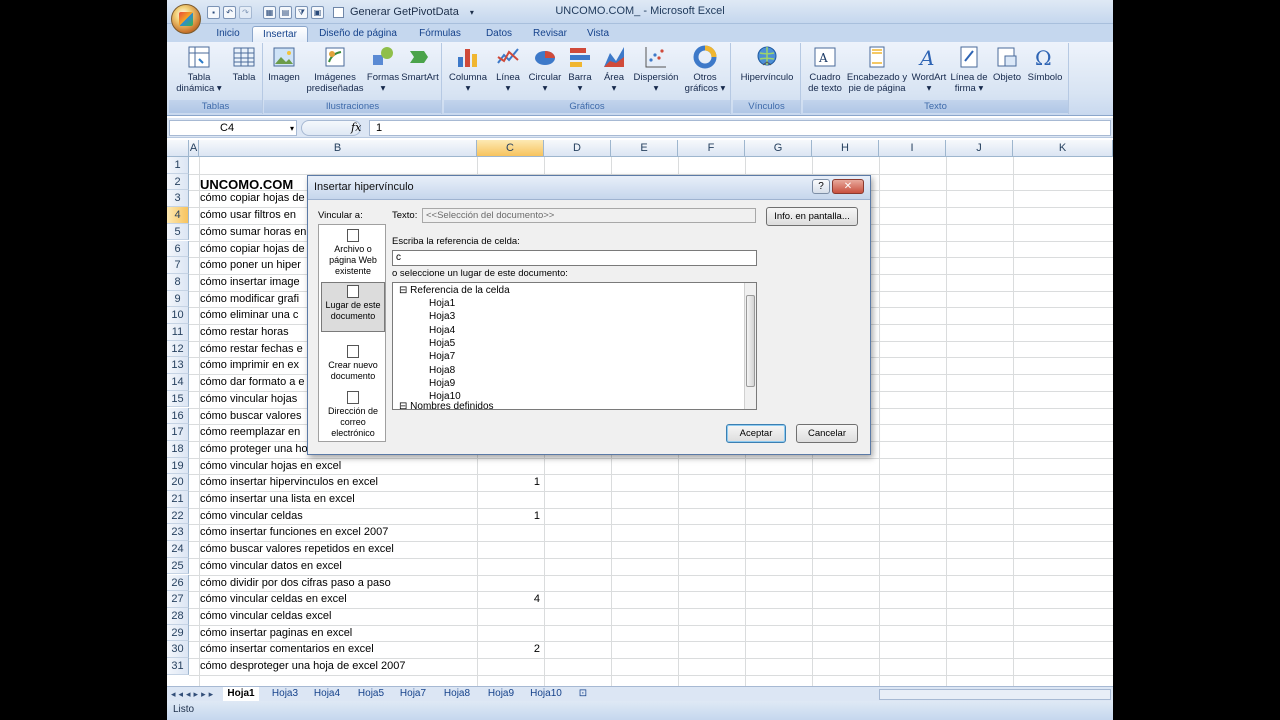 Image resolution: width=1280 pixels, height=720 pixels. Describe the element at coordinates (445, 397) in the screenshot. I see `tree-item-hoja10: Hoja10` at that location.